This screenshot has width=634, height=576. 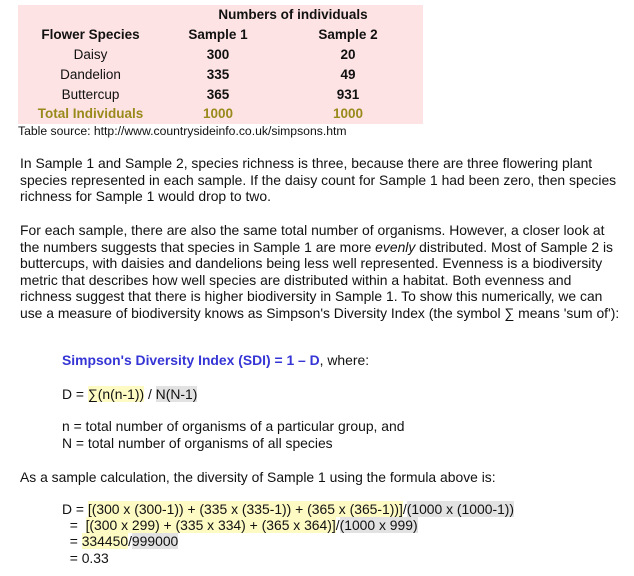 What do you see at coordinates (176, 394) in the screenshot?
I see `d-denominator: N(N-1)` at bounding box center [176, 394].